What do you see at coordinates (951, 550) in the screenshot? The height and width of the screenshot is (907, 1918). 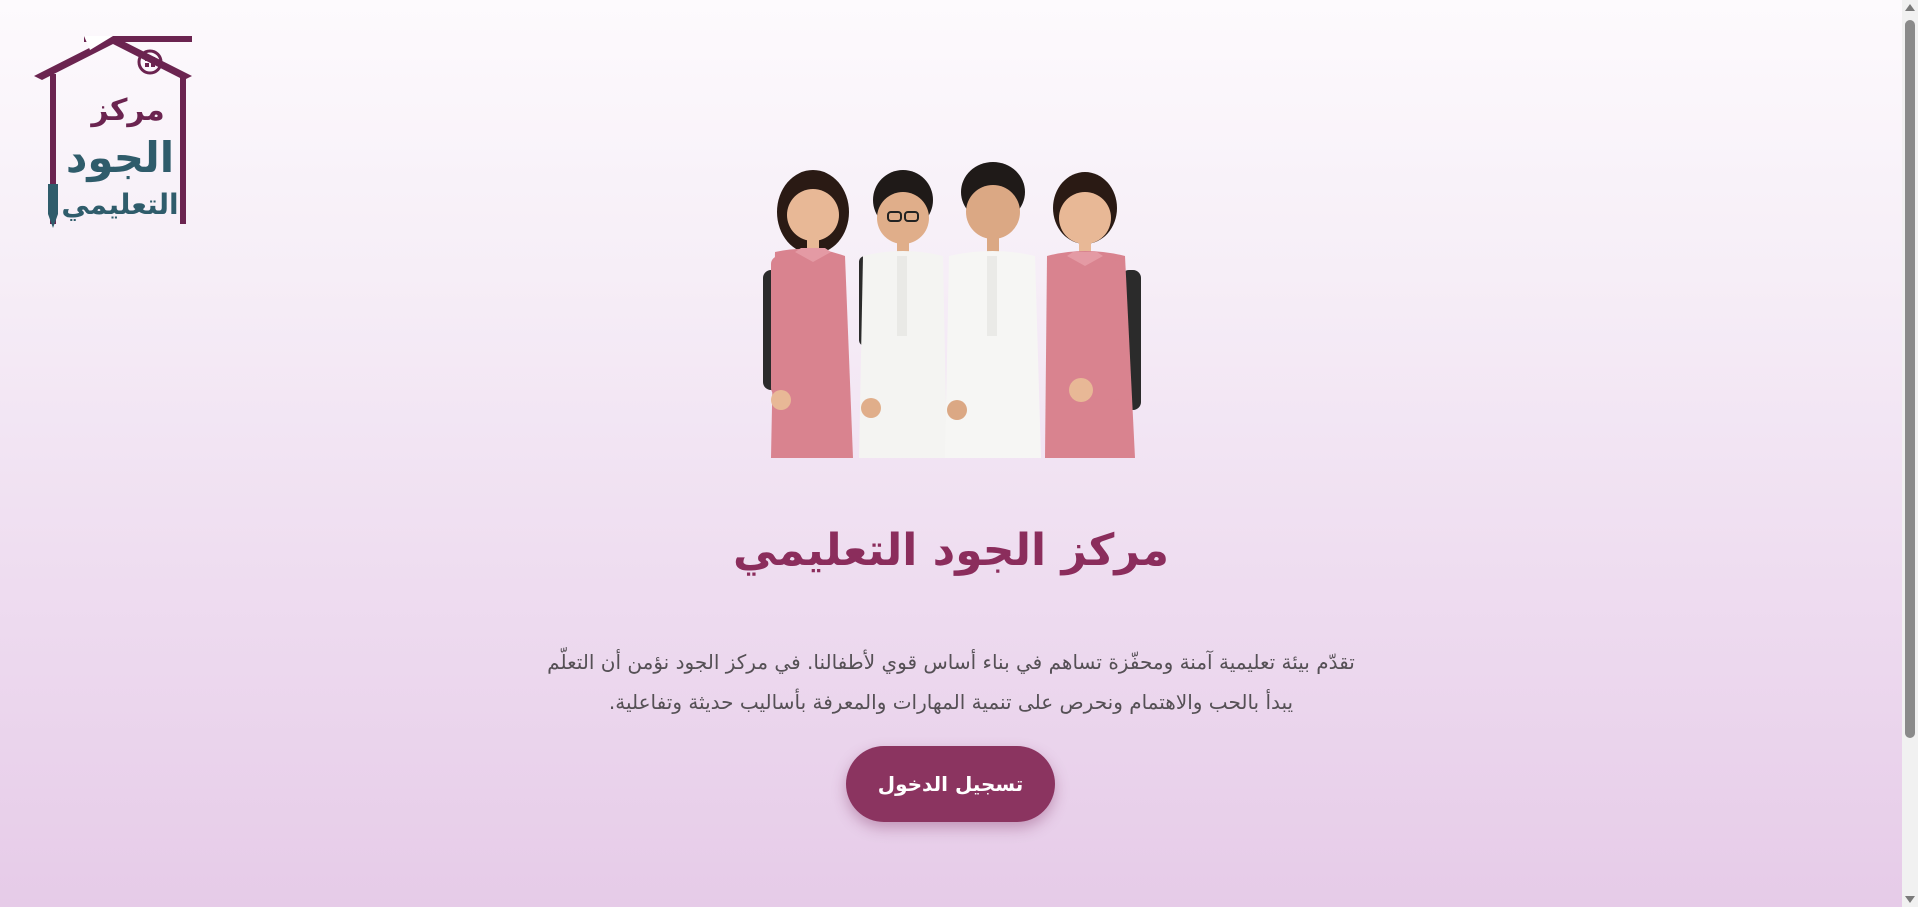 I see `page-title: مركز الجود التعليمي` at bounding box center [951, 550].